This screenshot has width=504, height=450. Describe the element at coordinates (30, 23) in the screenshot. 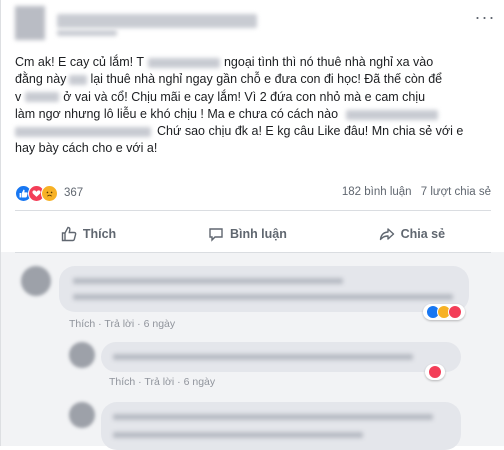

I see `author-avatar` at that location.